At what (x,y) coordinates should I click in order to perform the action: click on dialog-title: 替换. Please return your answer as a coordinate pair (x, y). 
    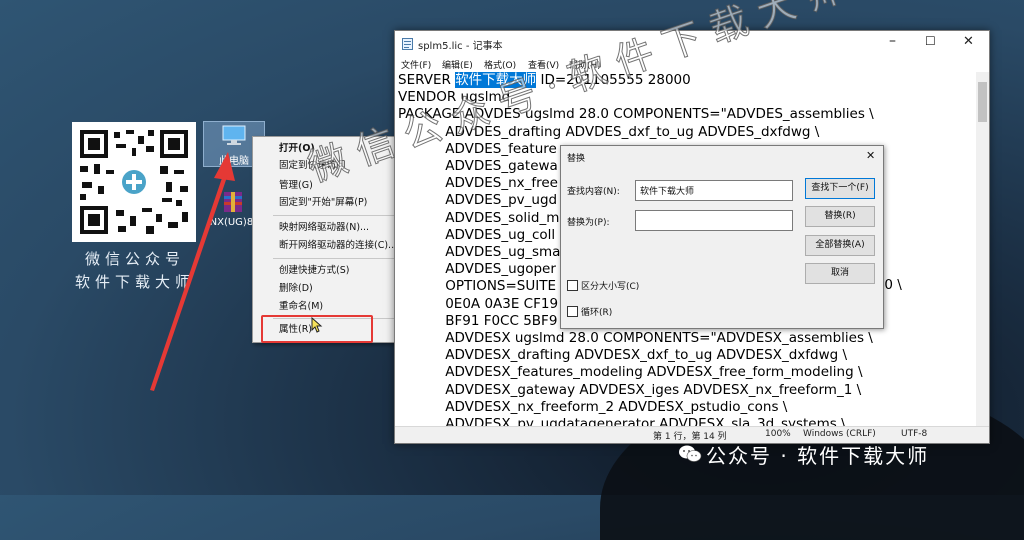
    Looking at the image, I should click on (576, 159).